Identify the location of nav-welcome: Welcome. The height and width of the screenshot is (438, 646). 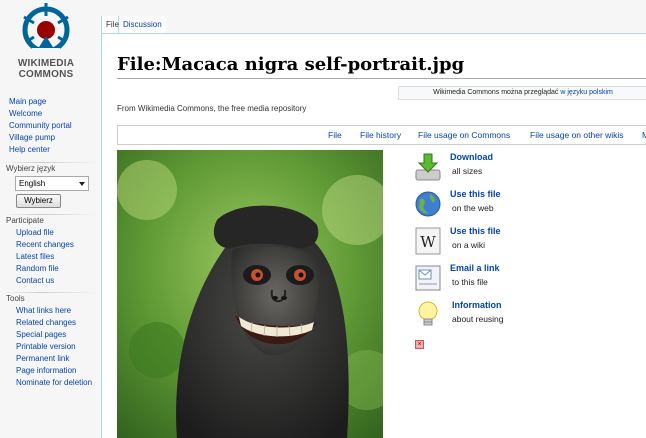
(50, 114).